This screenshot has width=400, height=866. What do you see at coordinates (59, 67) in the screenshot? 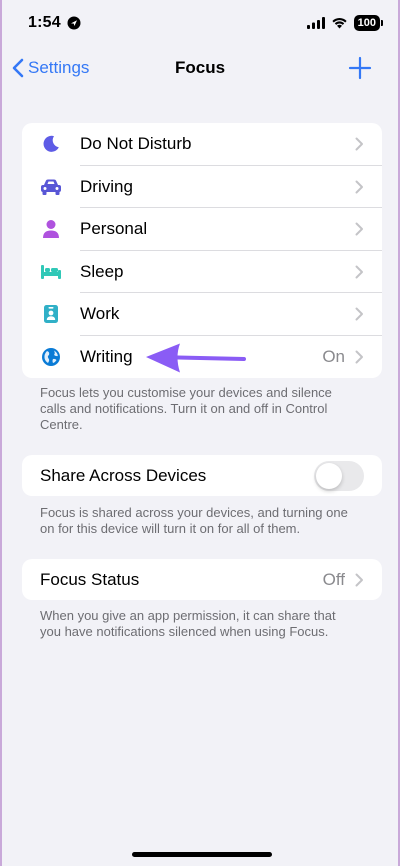
I see `back-button-label: Settings` at bounding box center [59, 67].